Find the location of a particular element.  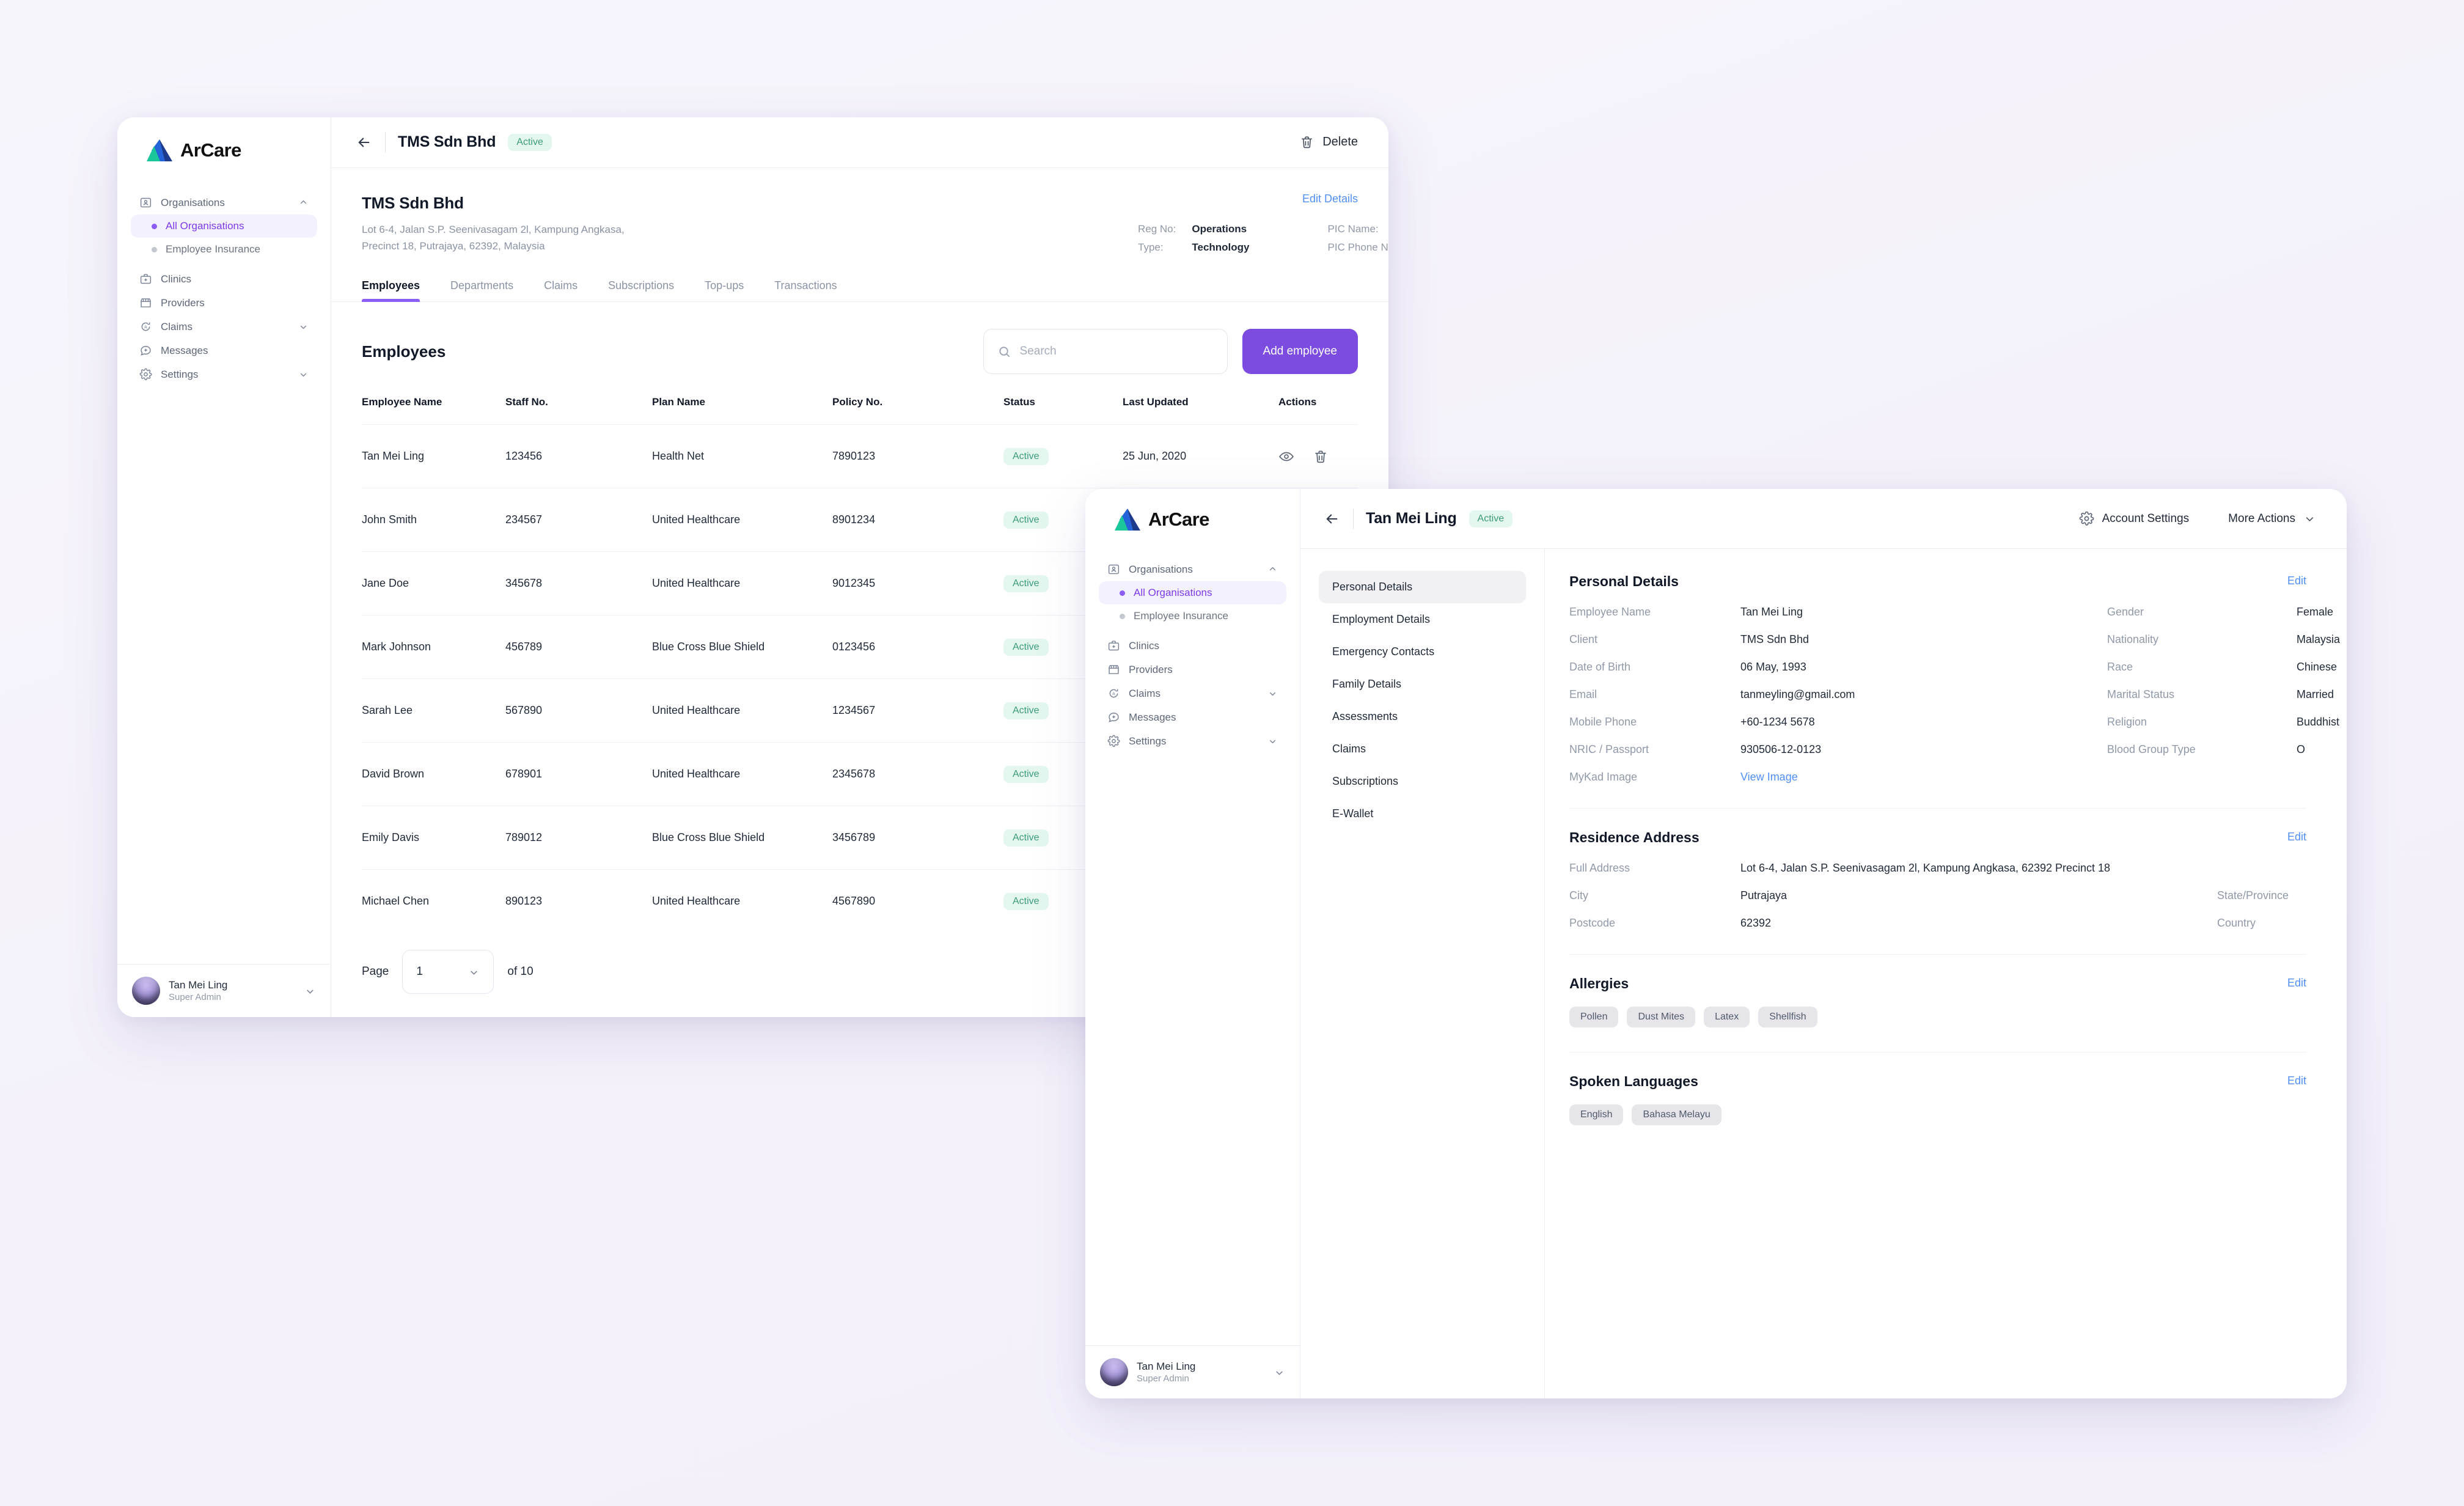

more-actions-button: More Actions is located at coordinates (2272, 519).